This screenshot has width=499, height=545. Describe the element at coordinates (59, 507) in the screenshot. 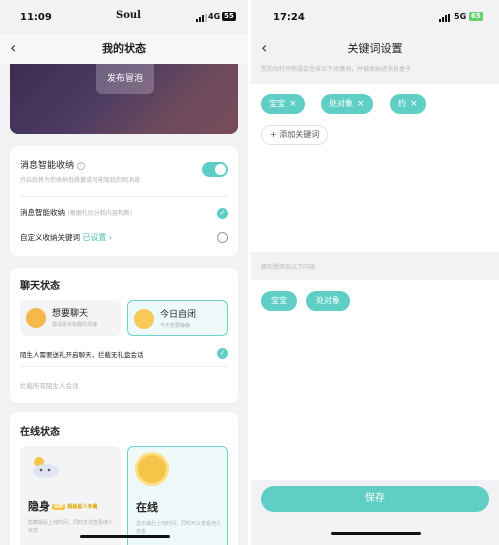

I see `vip-badge: VIP` at that location.